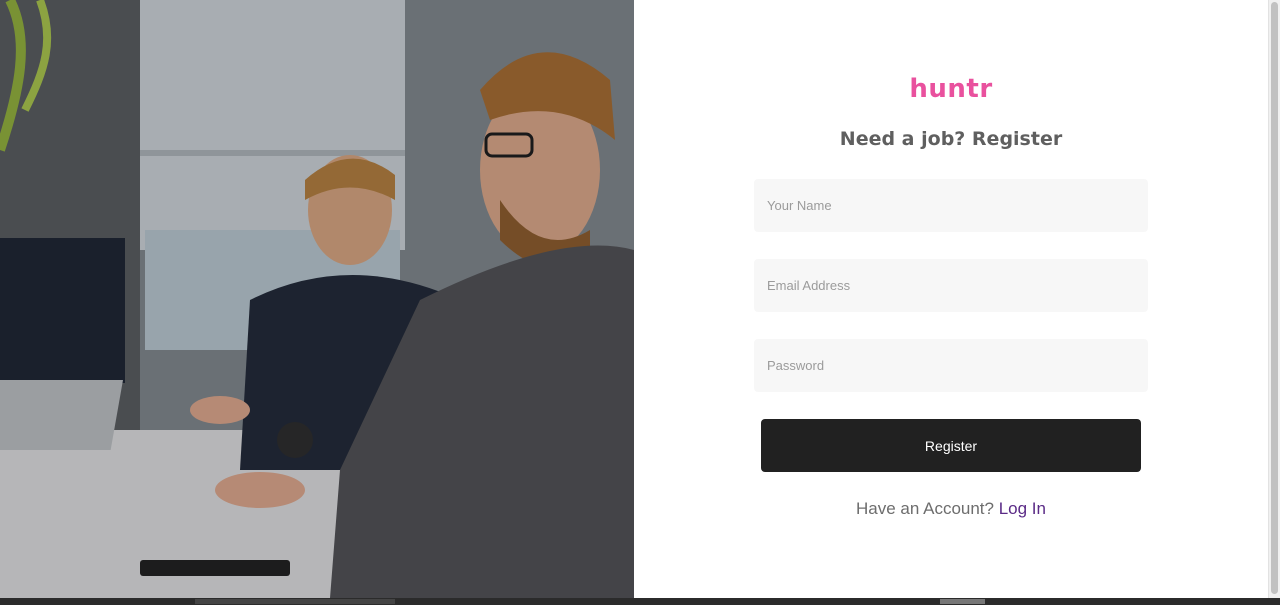 Image resolution: width=1280 pixels, height=605 pixels. I want to click on login-prompt: Have an Account? Log In, so click(951, 509).